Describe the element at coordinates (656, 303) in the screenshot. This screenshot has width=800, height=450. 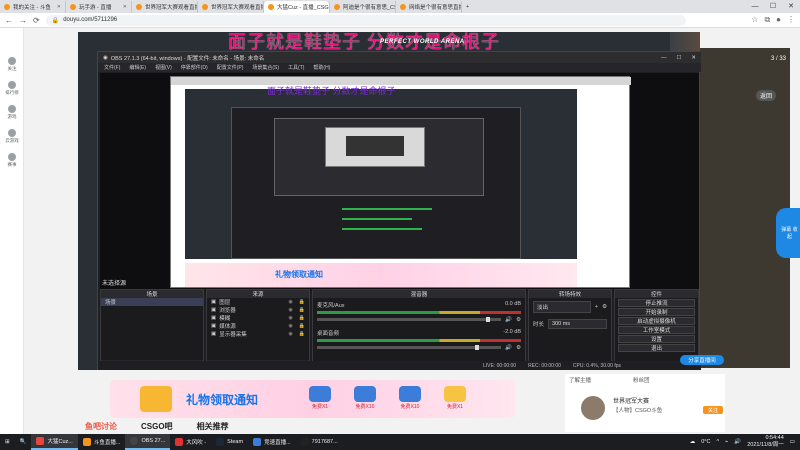
I see `stop-streaming-button: 停止推流` at that location.